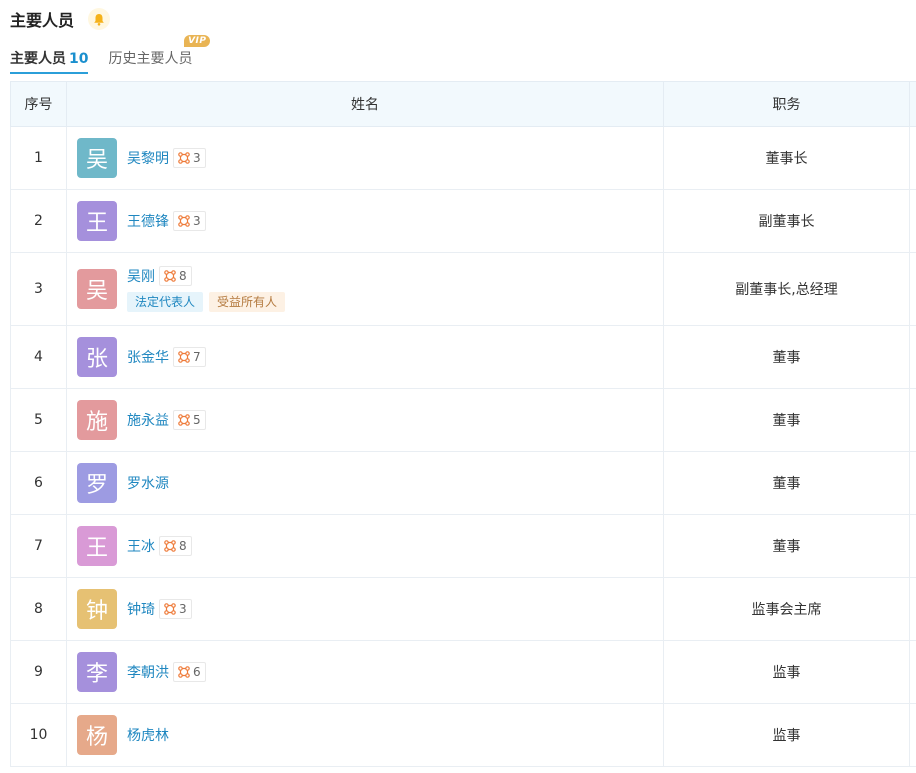  What do you see at coordinates (786, 221) in the screenshot?
I see `position-cell: 副董事长` at bounding box center [786, 221].